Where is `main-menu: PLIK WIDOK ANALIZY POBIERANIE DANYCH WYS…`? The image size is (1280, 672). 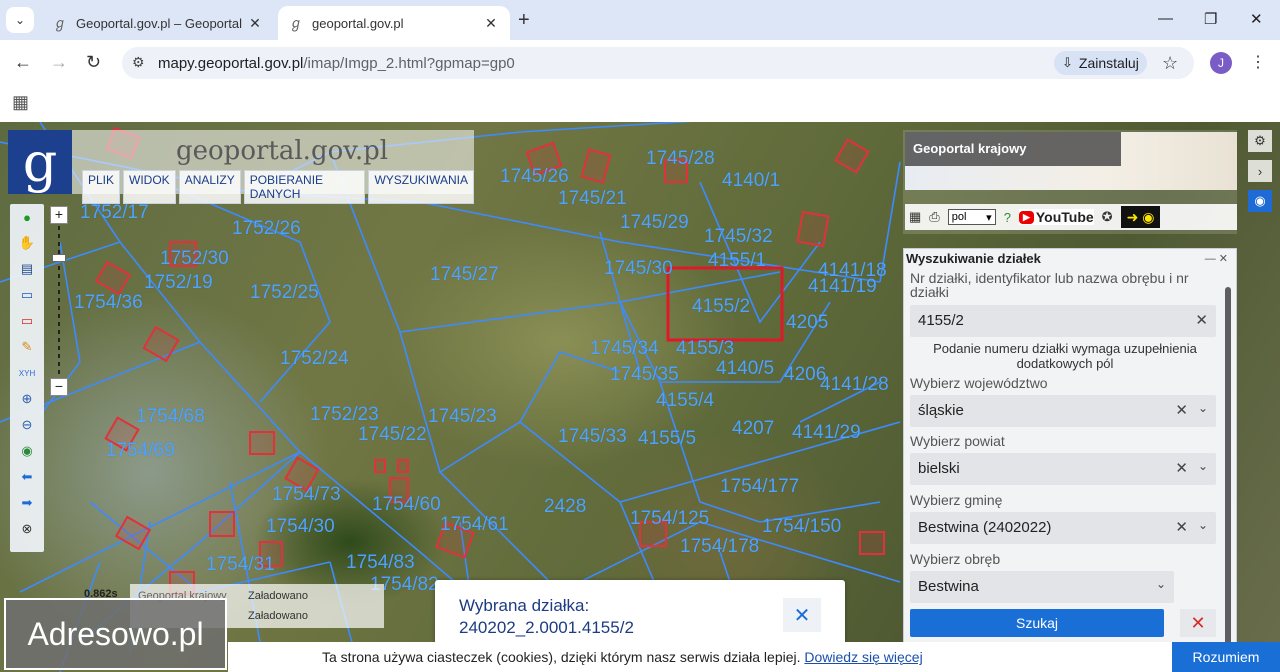
main-menu: PLIK WIDOK ANALIZY POBIERANIE DANYCH WYS… is located at coordinates (278, 187).